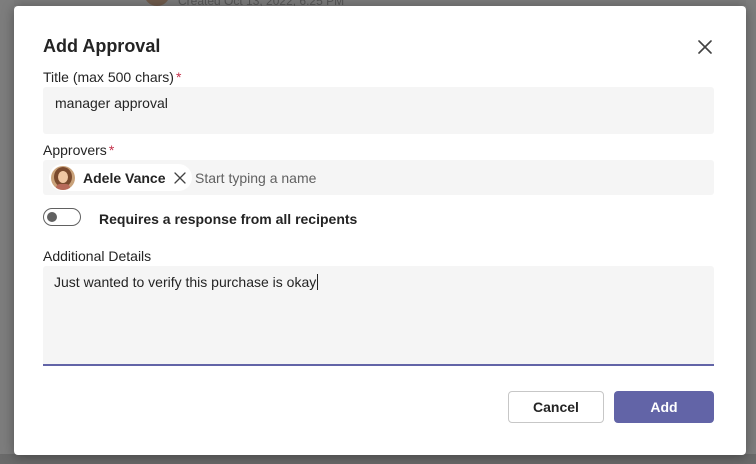  I want to click on approvers-label-text: Approvers, so click(75, 150).